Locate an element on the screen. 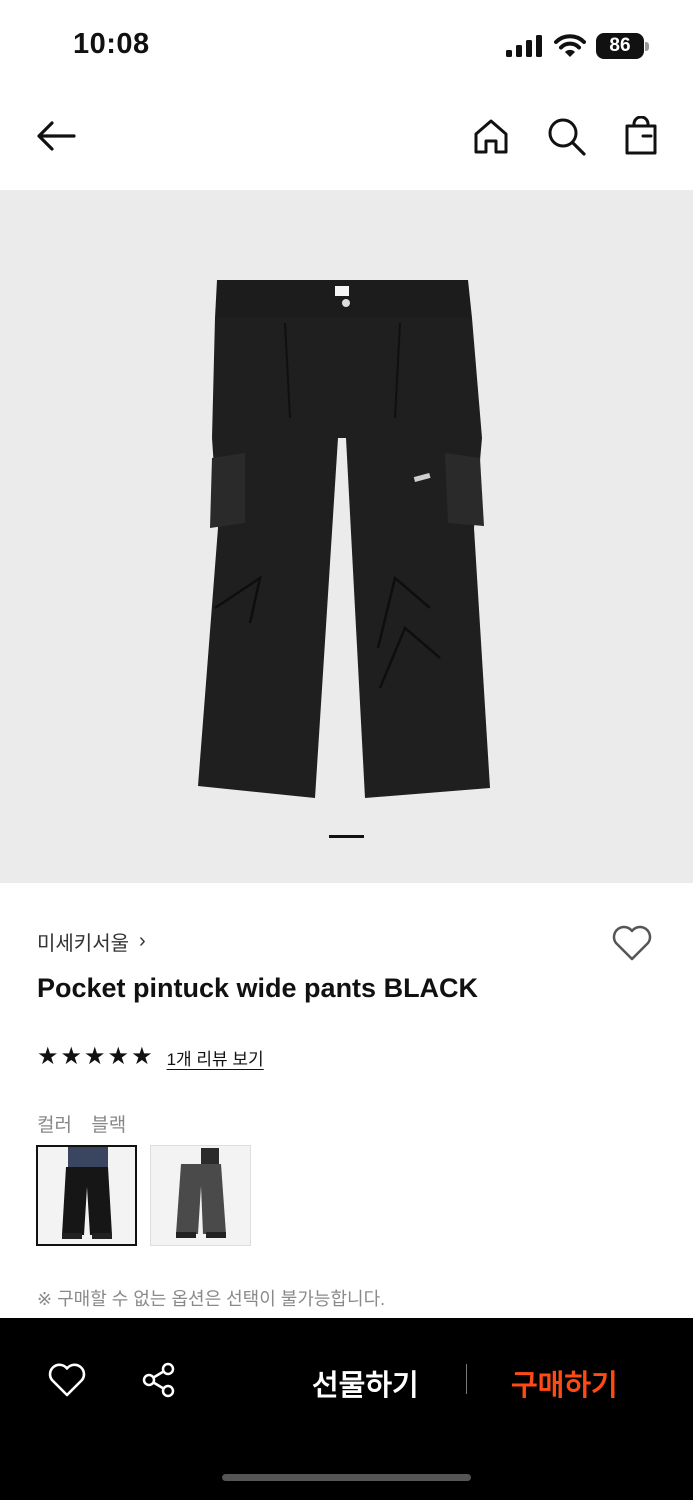 Image resolution: width=693 pixels, height=1500 pixels. wishlist-heart-button is located at coordinates (632, 943).